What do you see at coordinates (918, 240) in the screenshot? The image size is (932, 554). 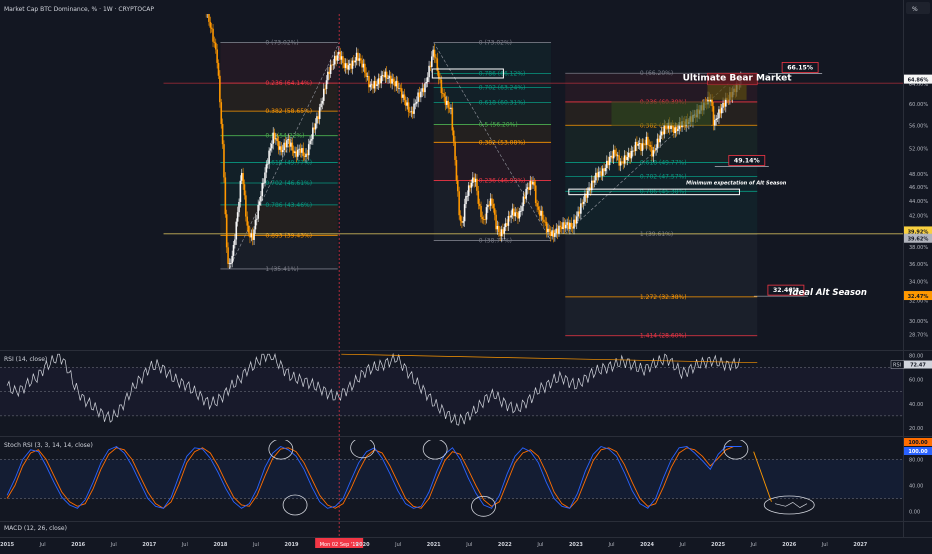 I see `level-39-62-text: 39.62%` at bounding box center [918, 240].